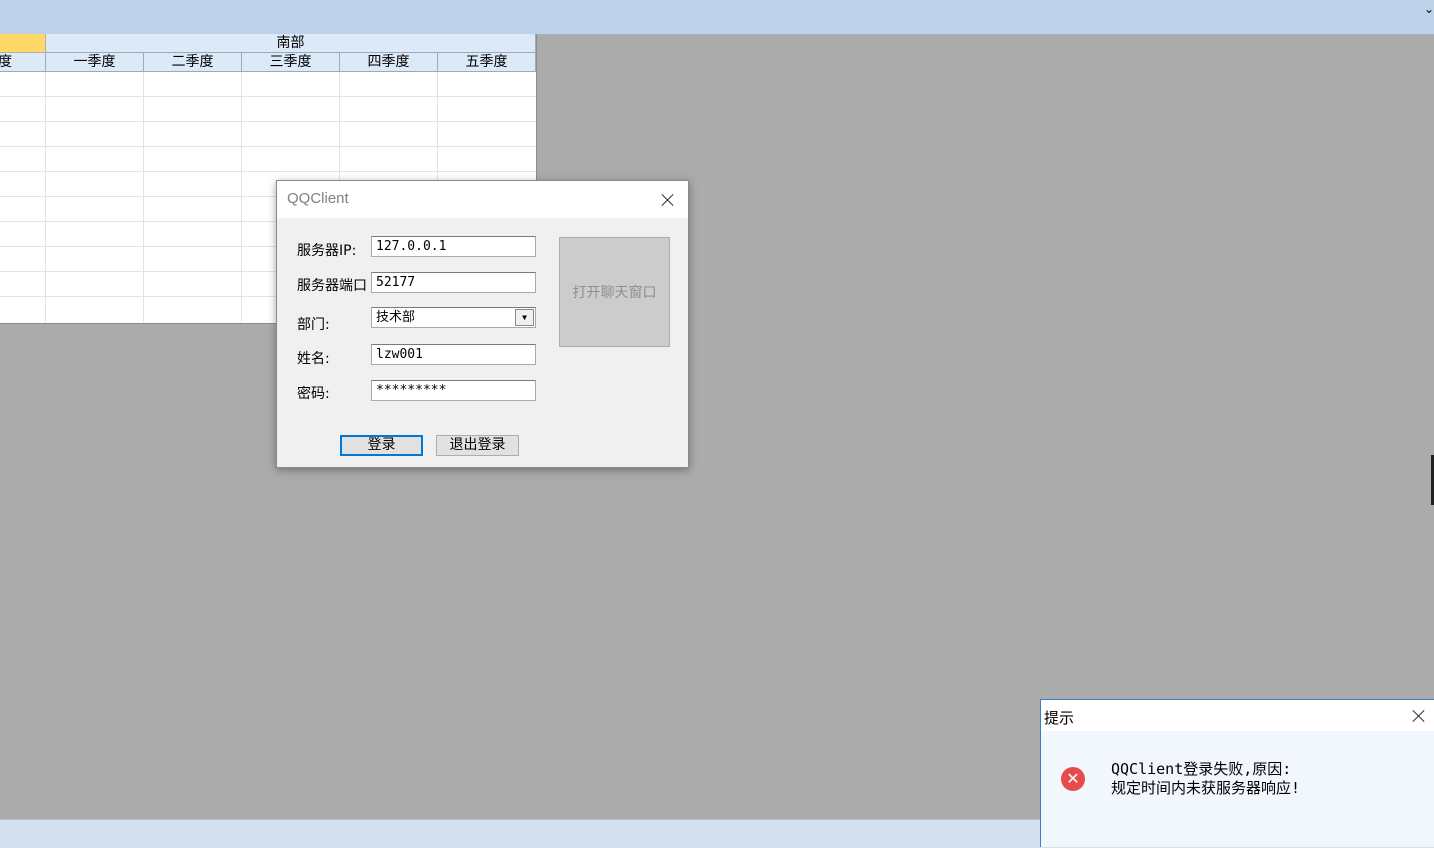 Image resolution: width=1434 pixels, height=848 pixels. Describe the element at coordinates (327, 251) in the screenshot. I see `server-ip-label: 服务器IP:` at that location.